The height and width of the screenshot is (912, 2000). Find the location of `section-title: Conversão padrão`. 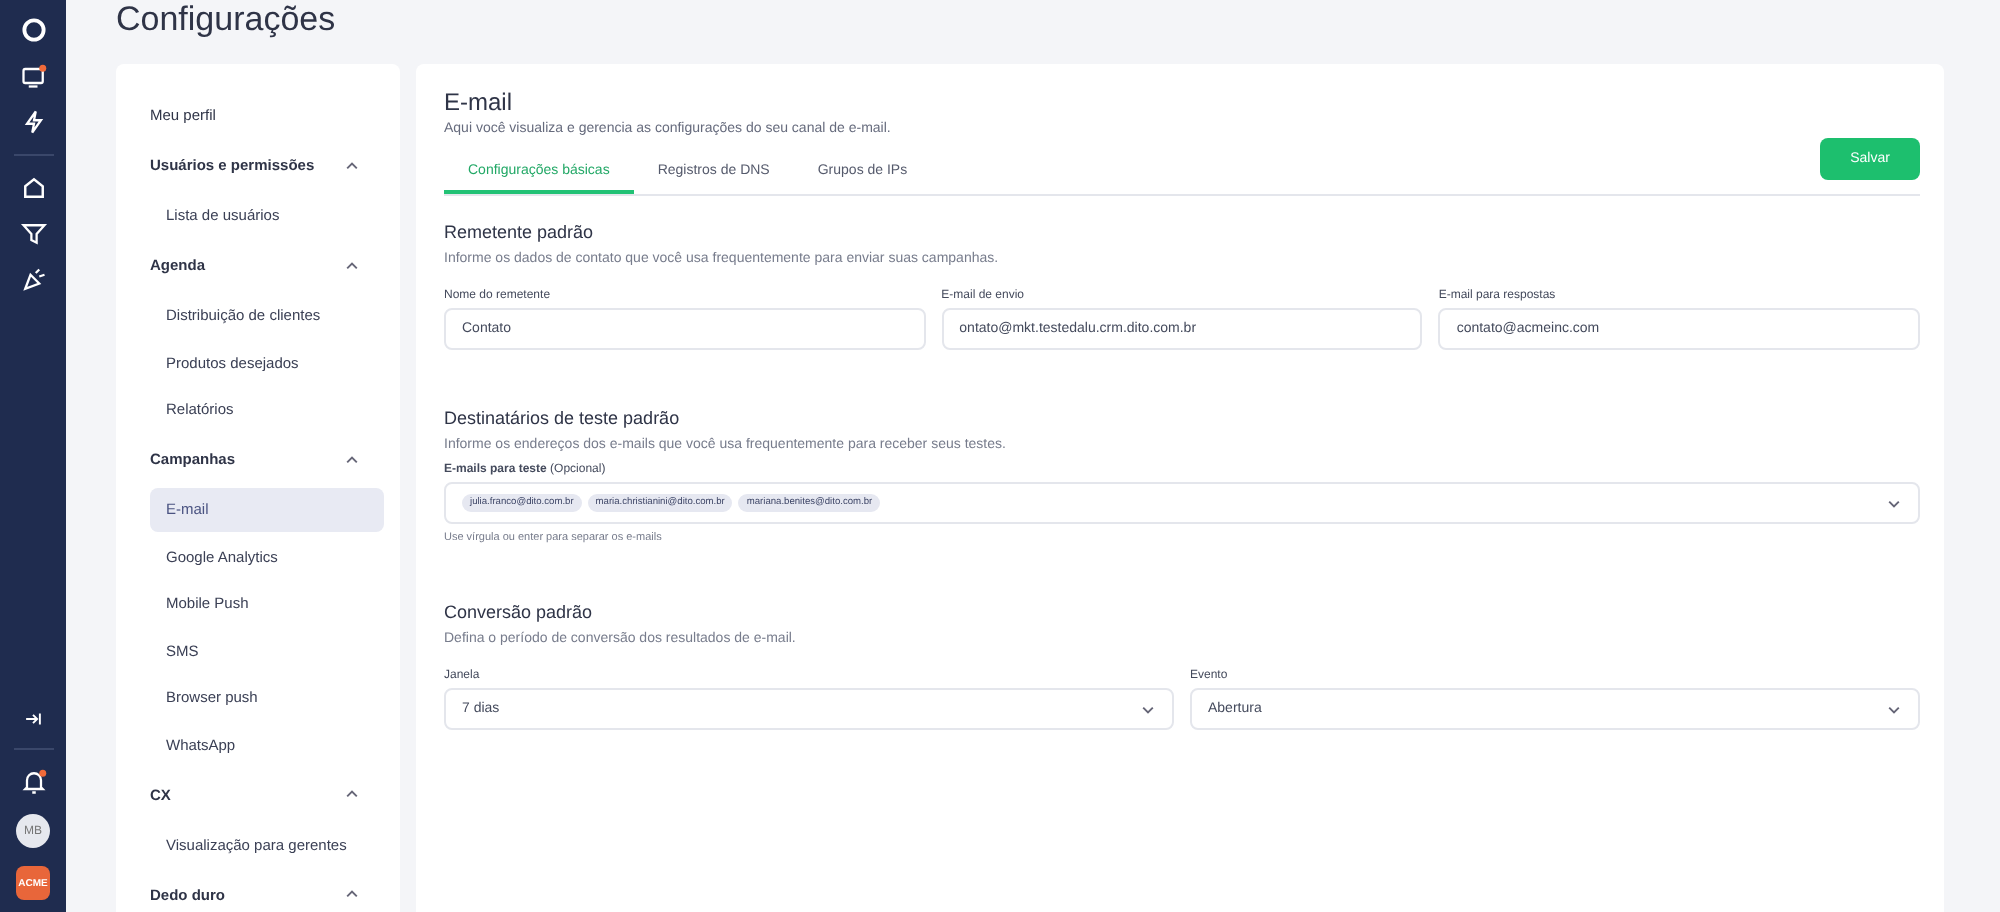

section-title: Conversão padrão is located at coordinates (519, 612).